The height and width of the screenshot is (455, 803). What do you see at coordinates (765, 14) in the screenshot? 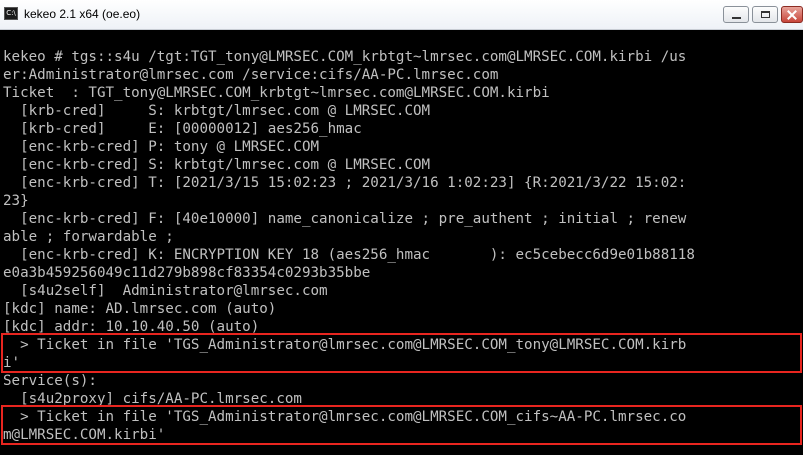
I see `maximize-button` at bounding box center [765, 14].